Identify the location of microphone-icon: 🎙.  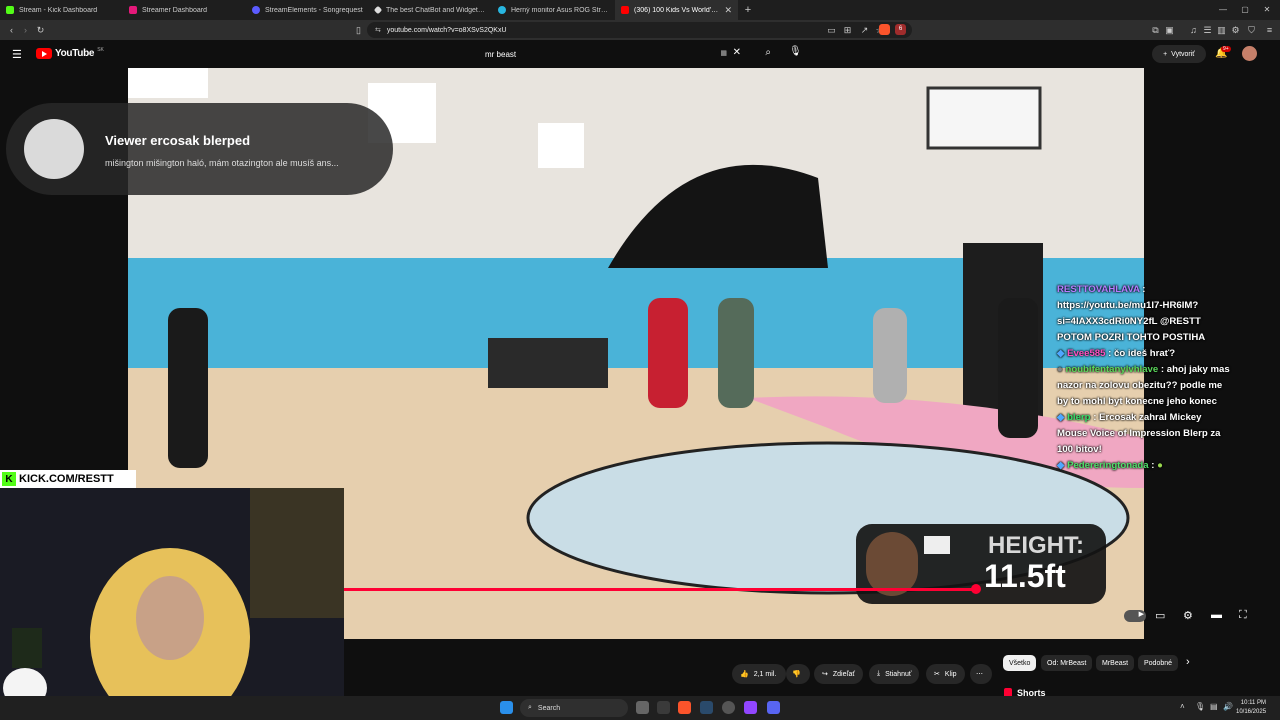
(795, 51).